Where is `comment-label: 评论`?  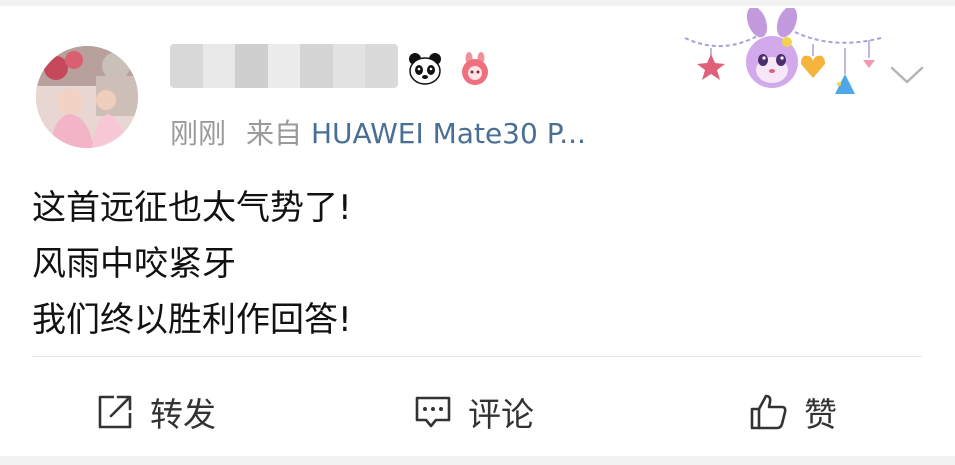 comment-label: 评论 is located at coordinates (501, 414).